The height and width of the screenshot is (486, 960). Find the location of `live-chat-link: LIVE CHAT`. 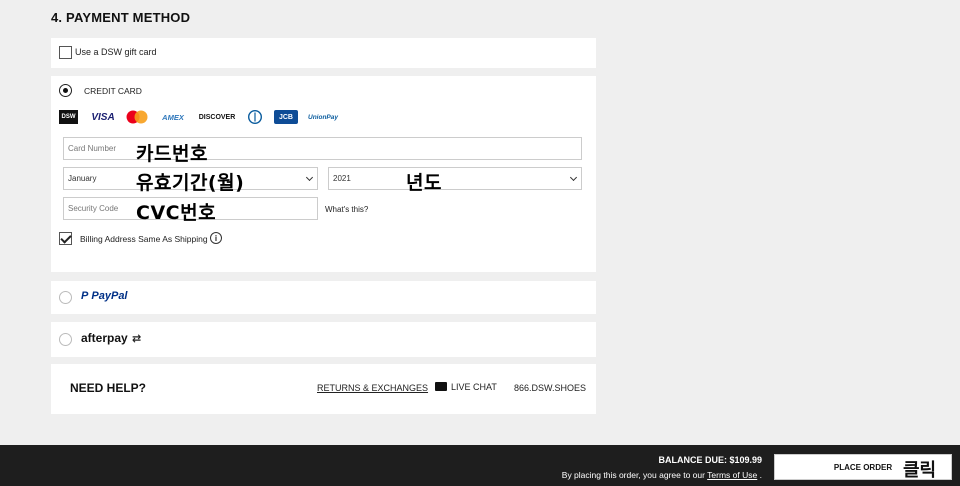

live-chat-link: LIVE CHAT is located at coordinates (474, 387).